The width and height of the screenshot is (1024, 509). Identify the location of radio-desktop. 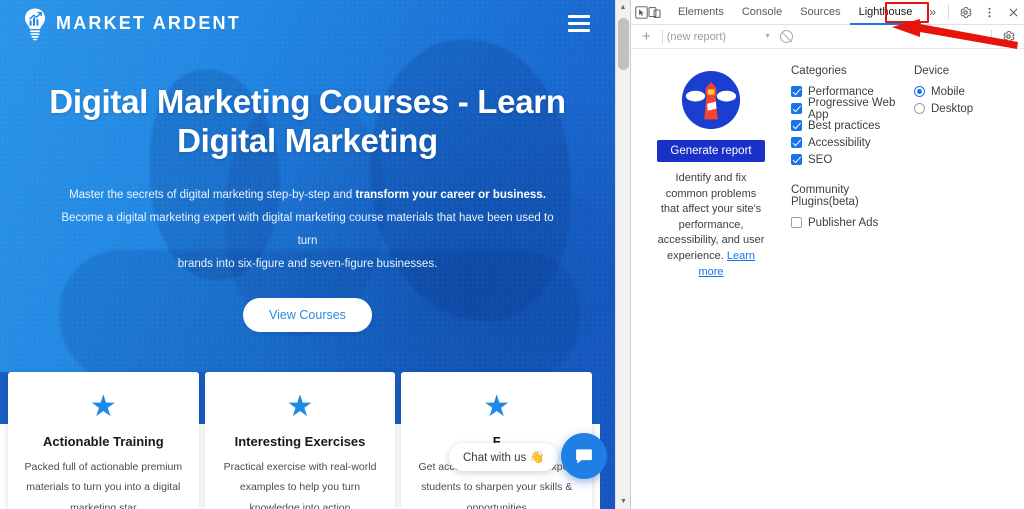
(919, 108).